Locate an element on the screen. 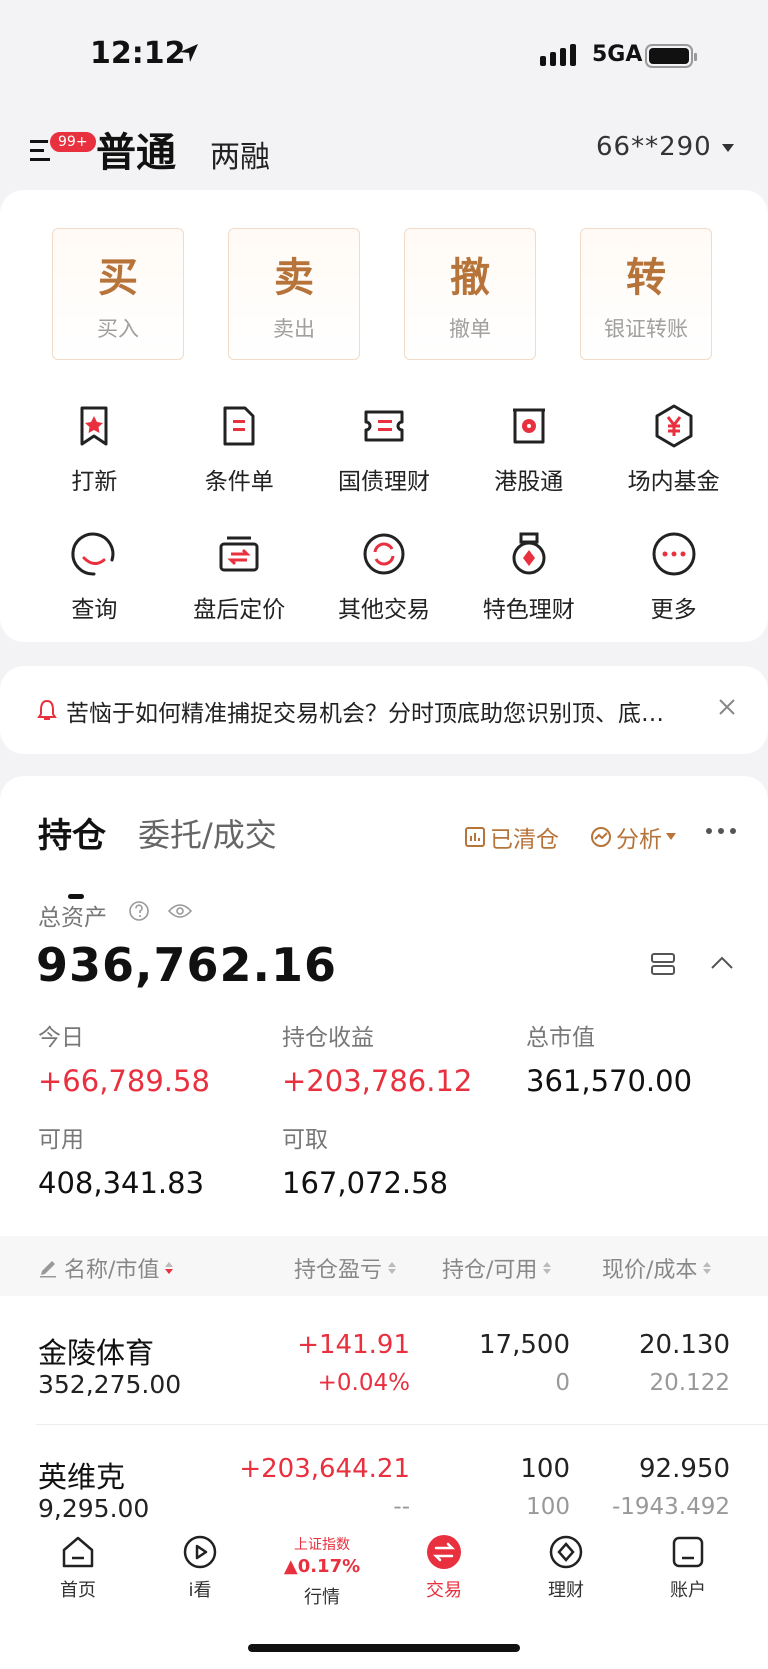 Image resolution: width=768 pixels, height=1669 pixels. total-assets-value: 936,762.16 is located at coordinates (187, 965).